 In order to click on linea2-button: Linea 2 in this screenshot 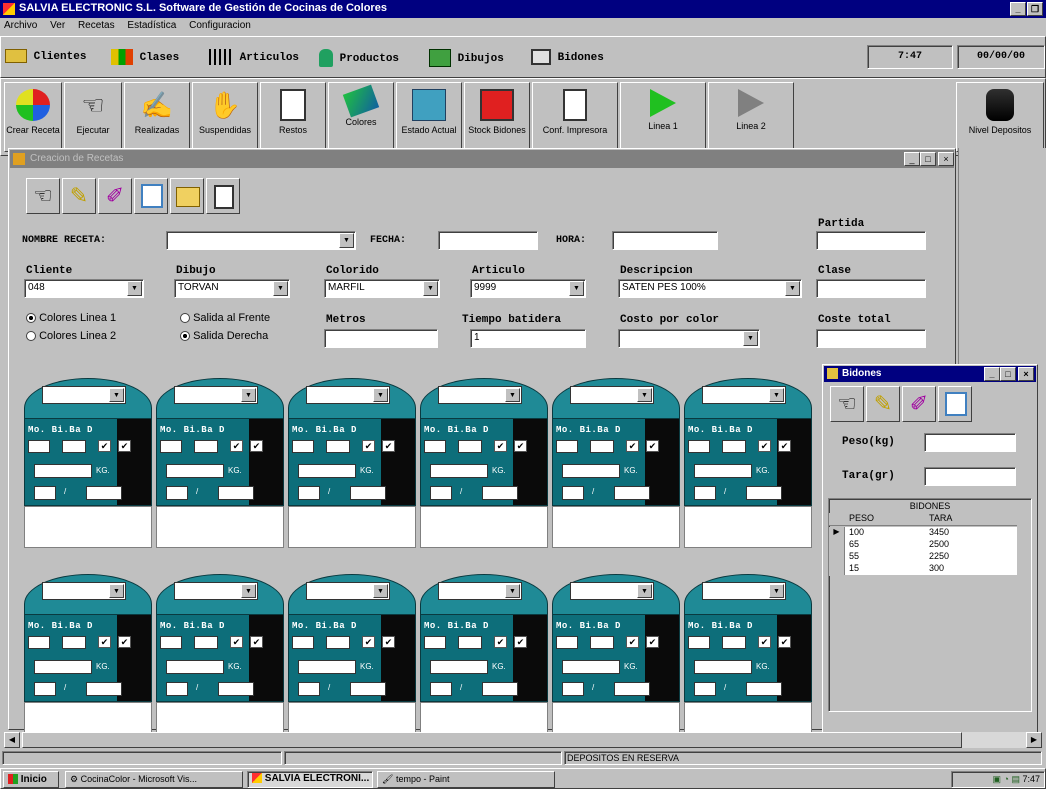, I will do `click(751, 117)`.